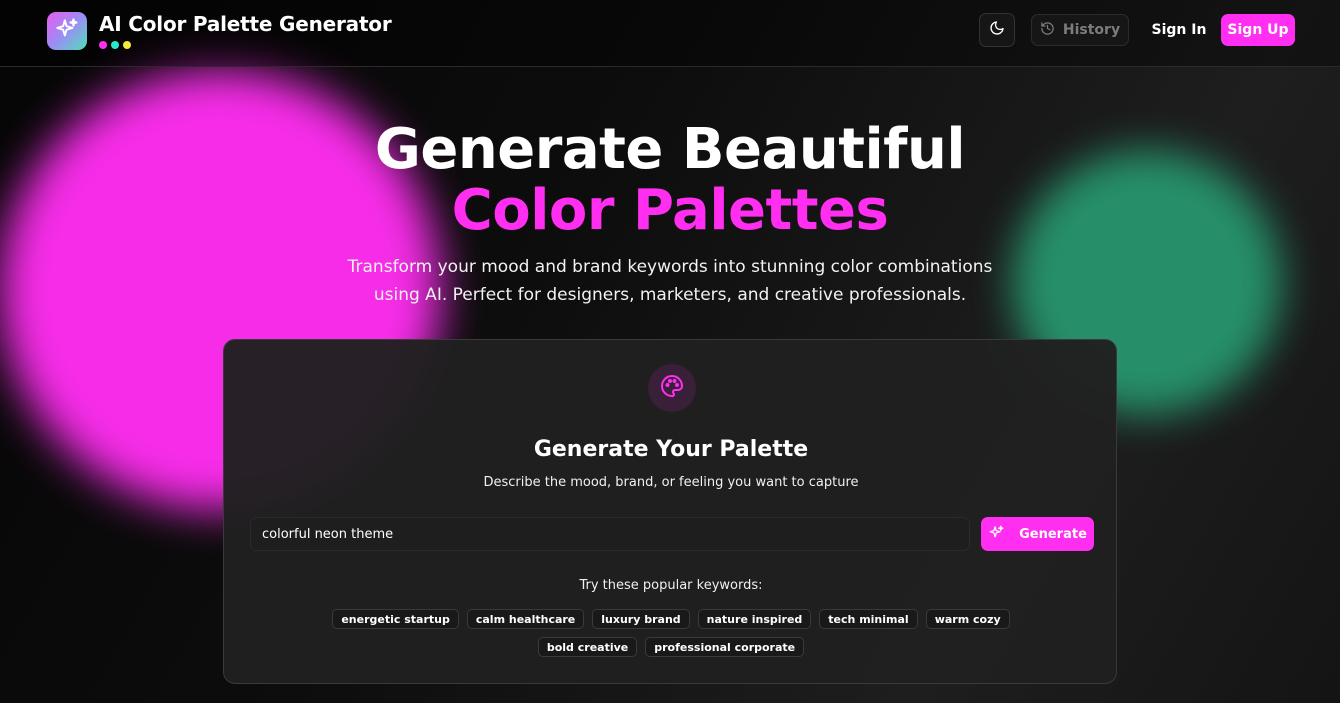 The width and height of the screenshot is (1340, 703). I want to click on brand-dots, so click(115, 45).